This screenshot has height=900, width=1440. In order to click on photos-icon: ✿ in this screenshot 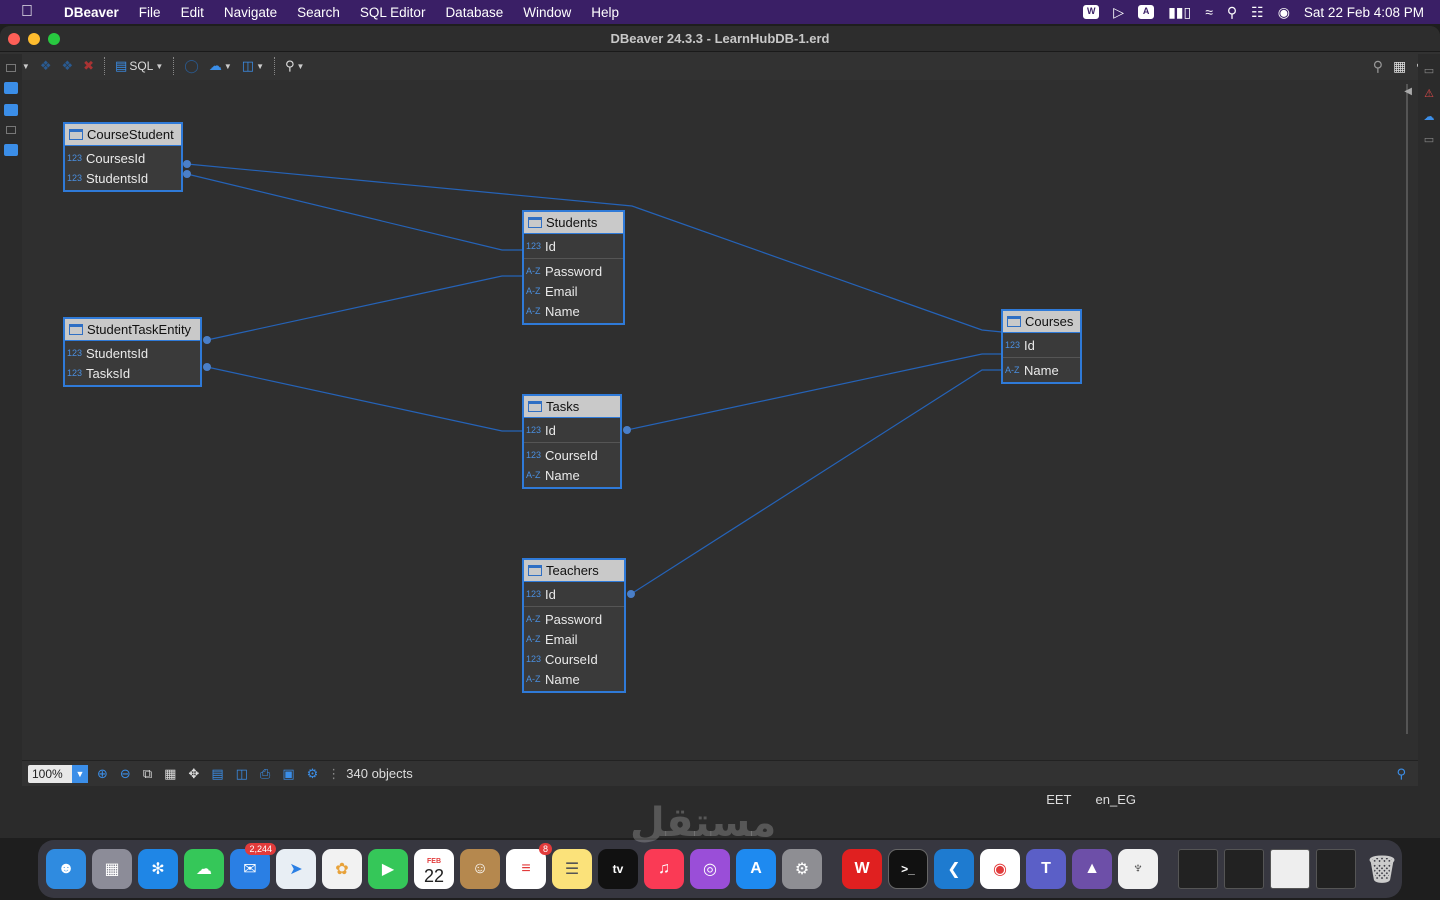, I will do `click(342, 869)`.